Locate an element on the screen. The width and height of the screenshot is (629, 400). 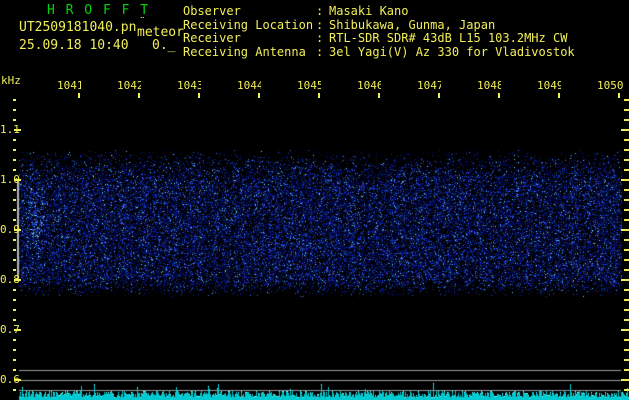
datetime-label: 25.09.18 10:40 is located at coordinates (74, 45).